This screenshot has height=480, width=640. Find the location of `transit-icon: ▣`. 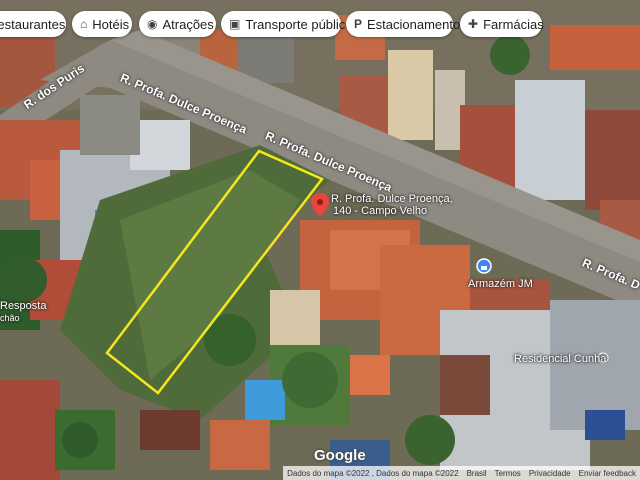

transit-icon: ▣ is located at coordinates (235, 24).